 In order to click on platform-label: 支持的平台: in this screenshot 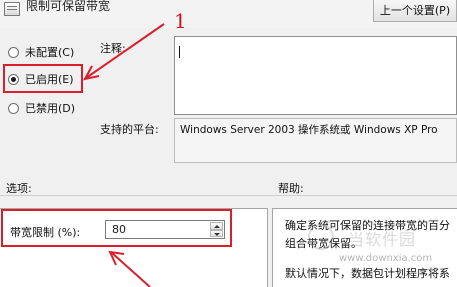, I will do `click(129, 129)`.